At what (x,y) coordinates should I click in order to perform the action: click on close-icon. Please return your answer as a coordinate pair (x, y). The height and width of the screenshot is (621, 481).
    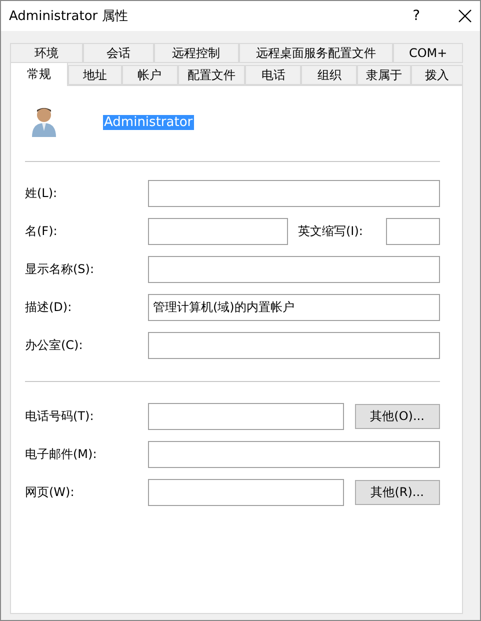
    Looking at the image, I should click on (465, 16).